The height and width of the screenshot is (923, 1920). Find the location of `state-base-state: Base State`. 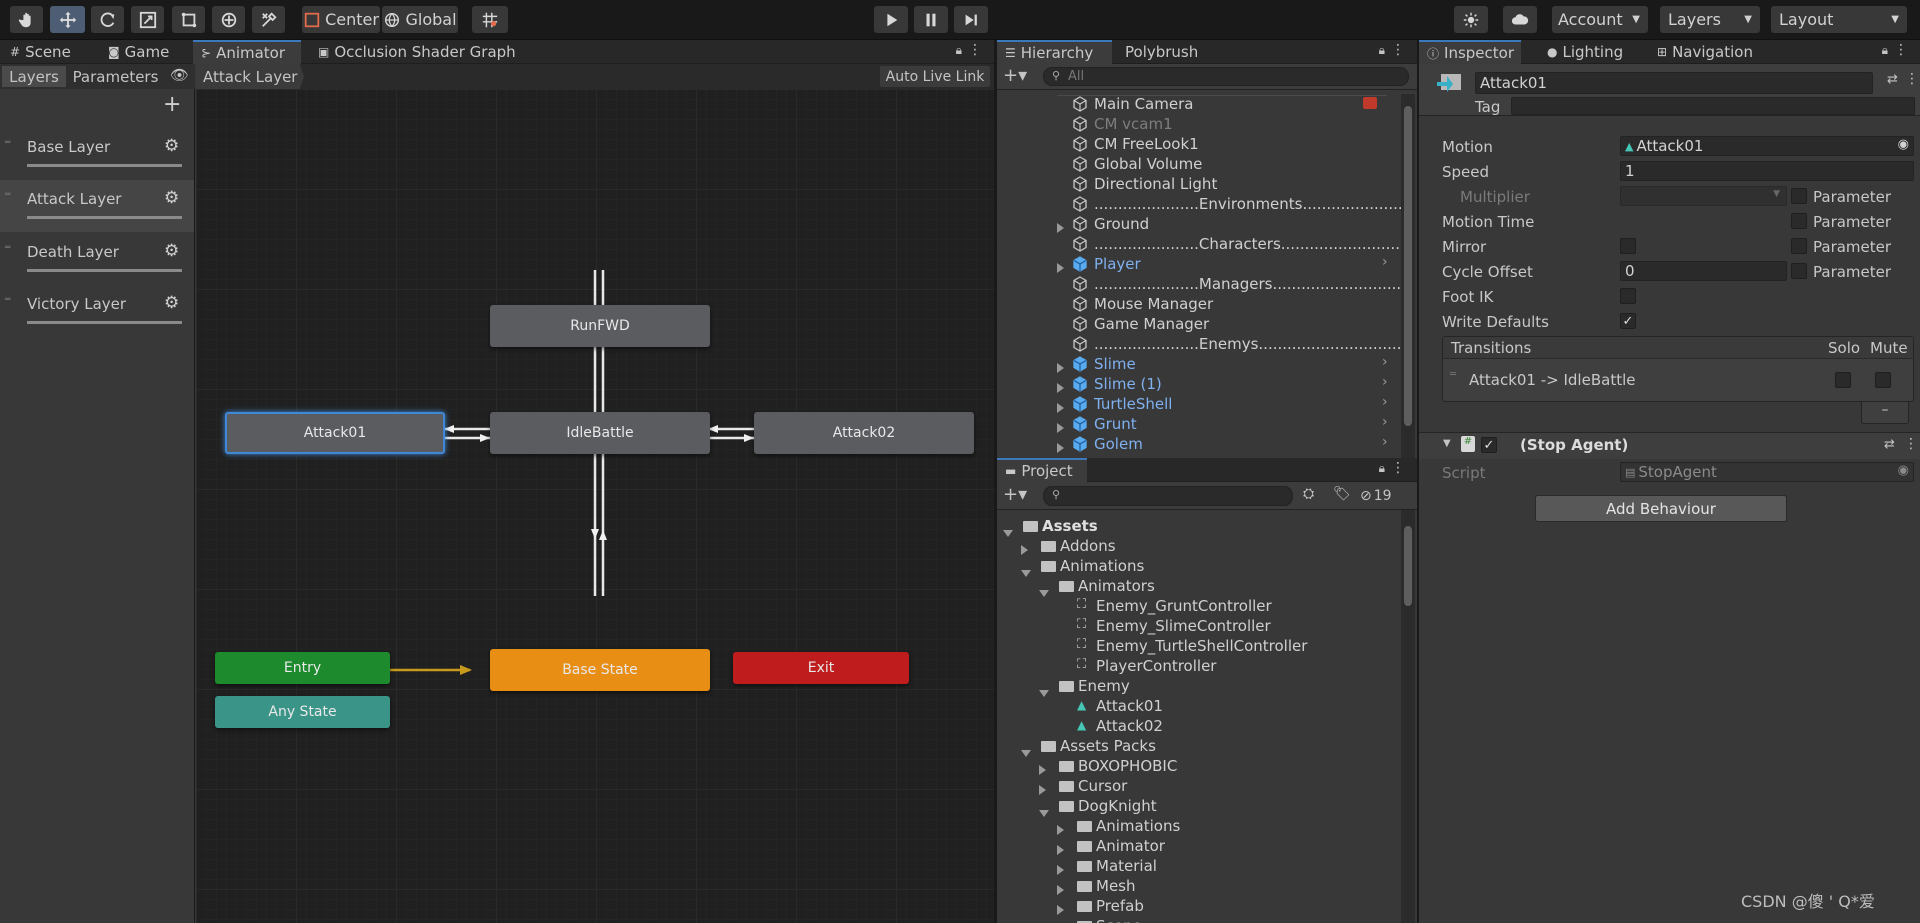

state-base-state: Base State is located at coordinates (600, 670).